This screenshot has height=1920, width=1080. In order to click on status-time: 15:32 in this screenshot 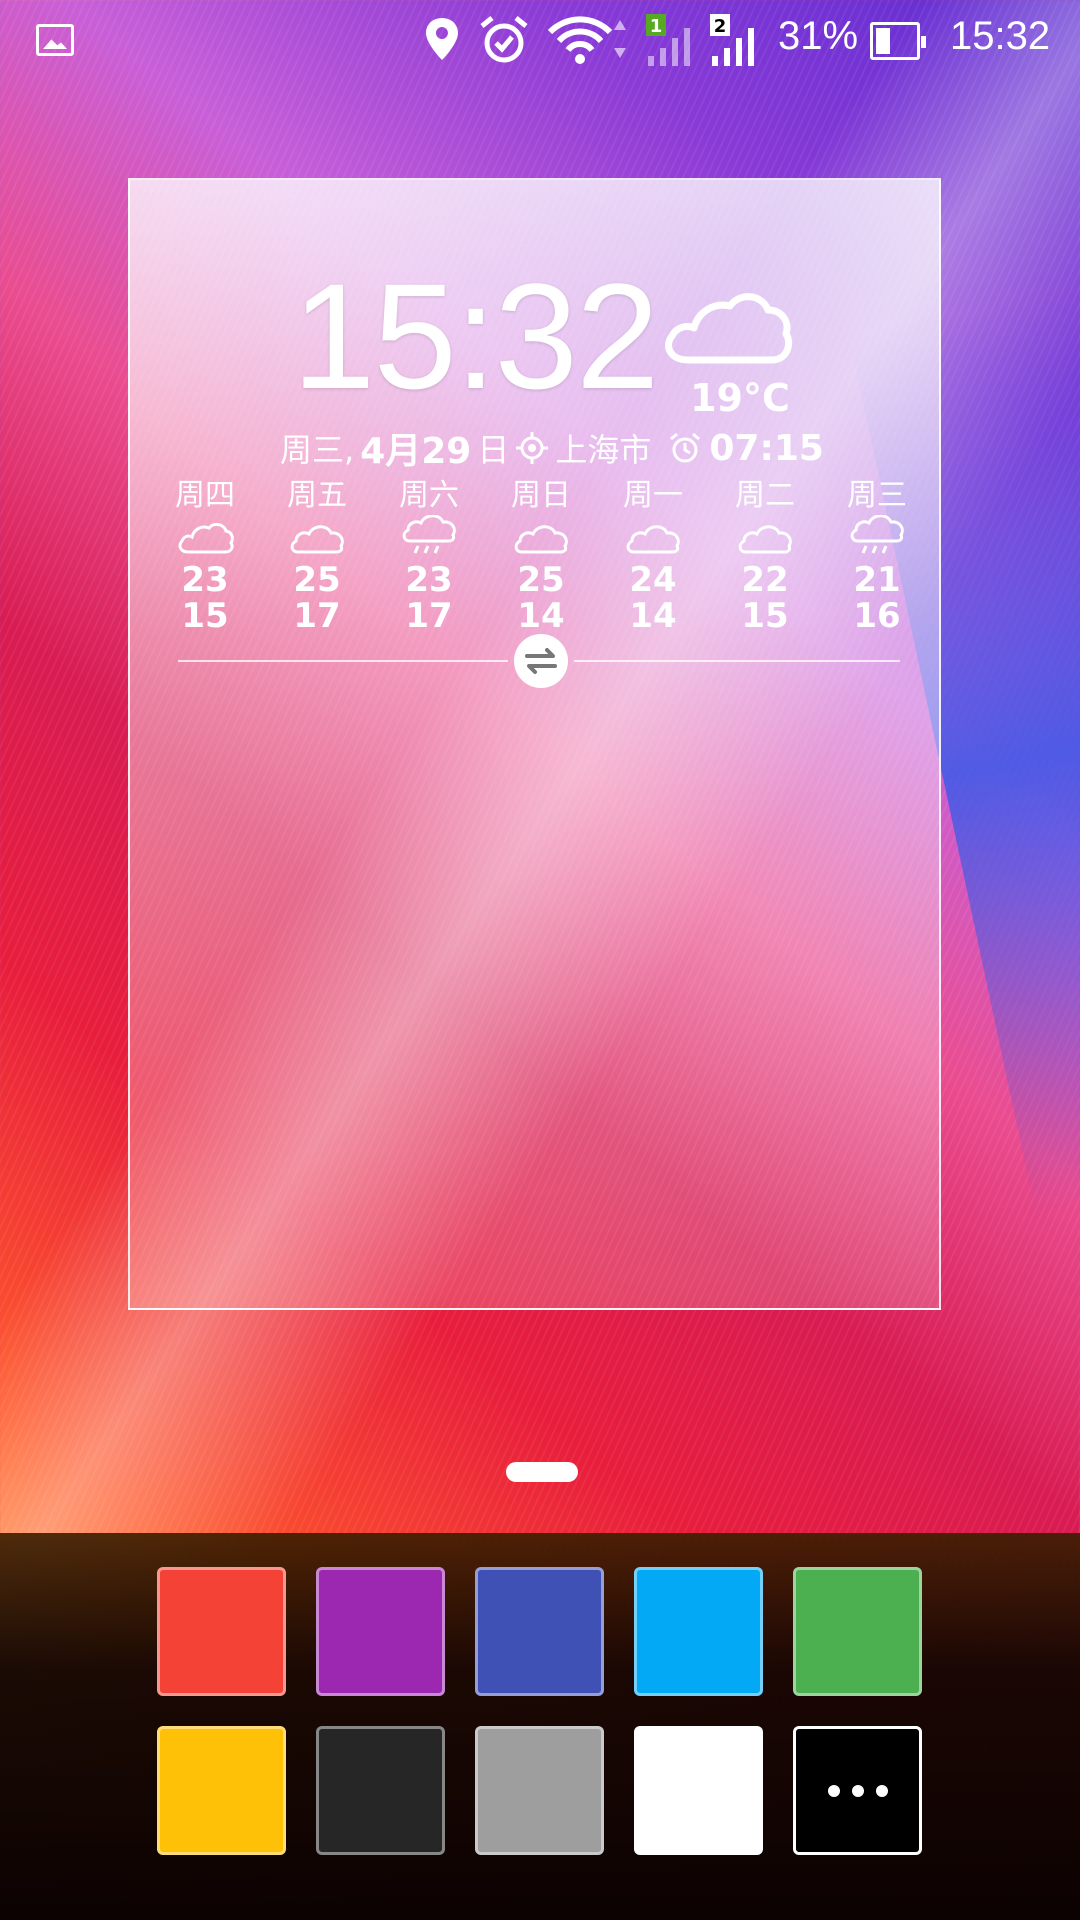, I will do `click(1000, 36)`.